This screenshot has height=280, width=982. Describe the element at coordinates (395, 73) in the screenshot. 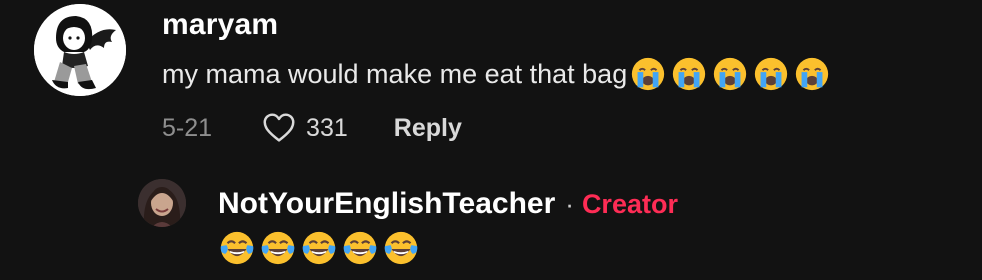

I see `comment-text: my mama would make me eat that bag` at that location.